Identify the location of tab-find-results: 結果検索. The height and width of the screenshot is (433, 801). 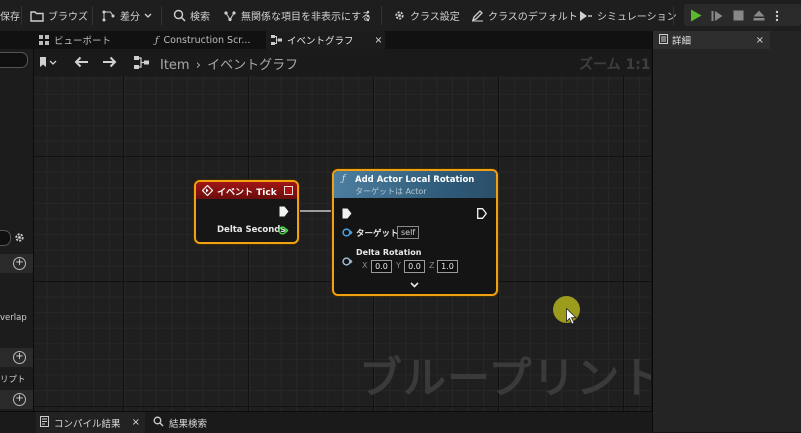
(202, 422).